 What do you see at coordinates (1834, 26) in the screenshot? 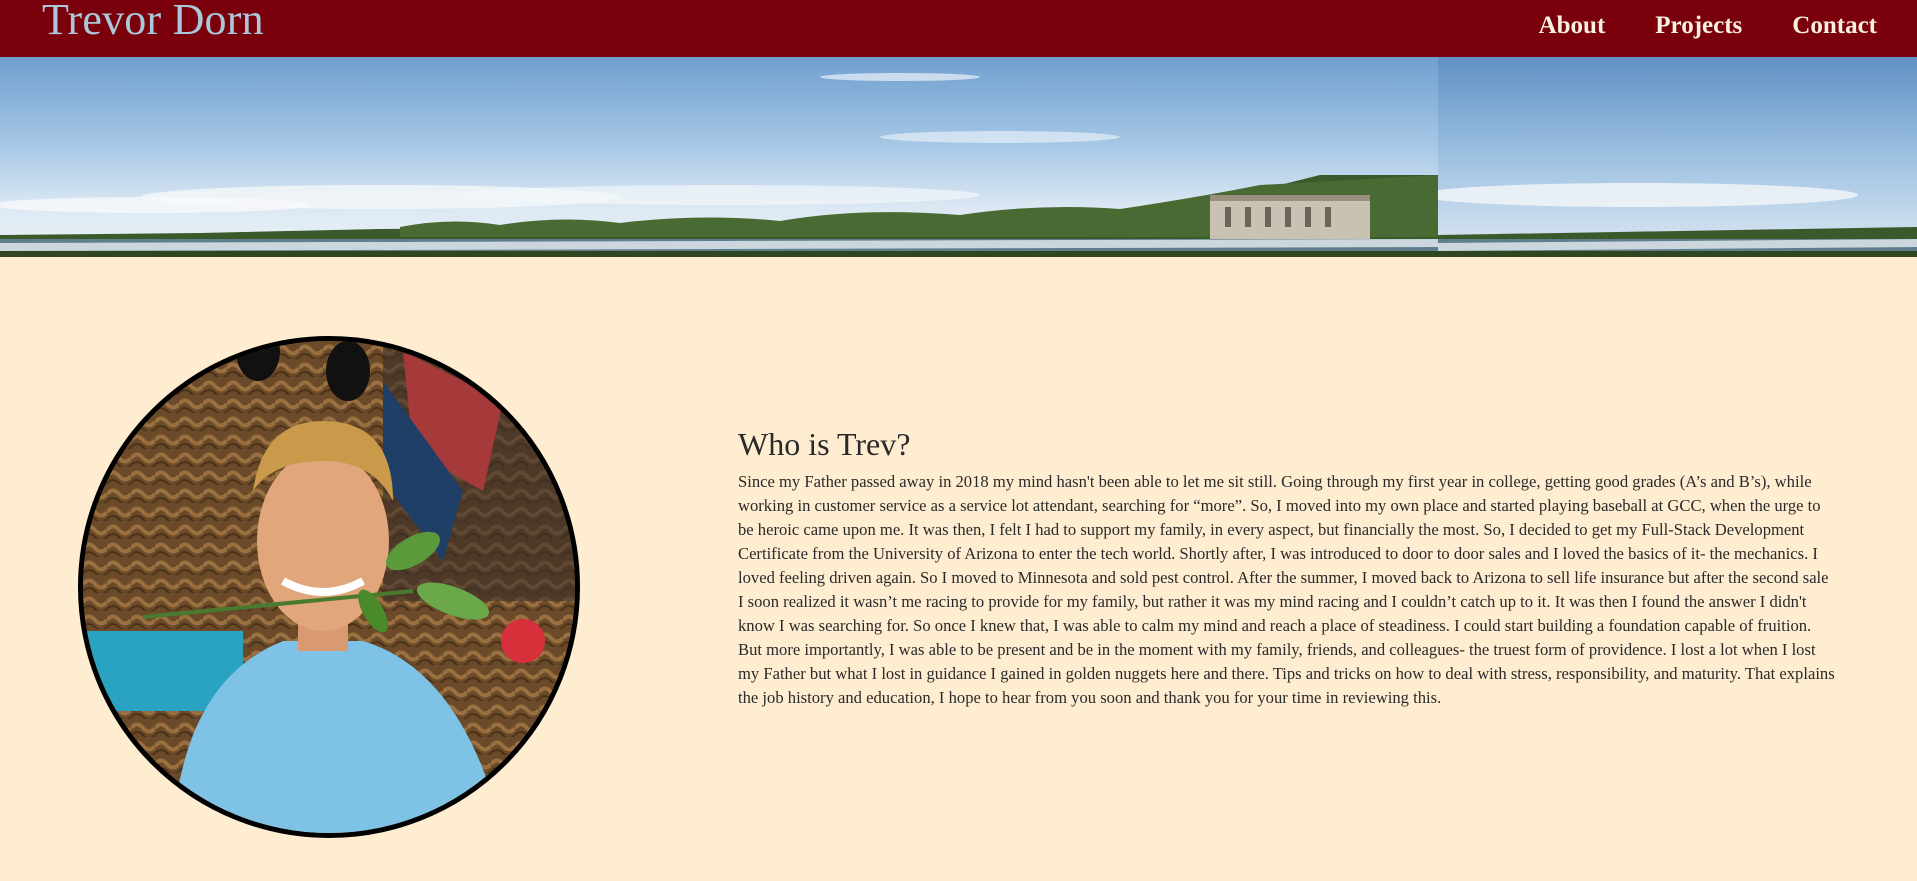
I see `nav-link-contact: Contact` at bounding box center [1834, 26].